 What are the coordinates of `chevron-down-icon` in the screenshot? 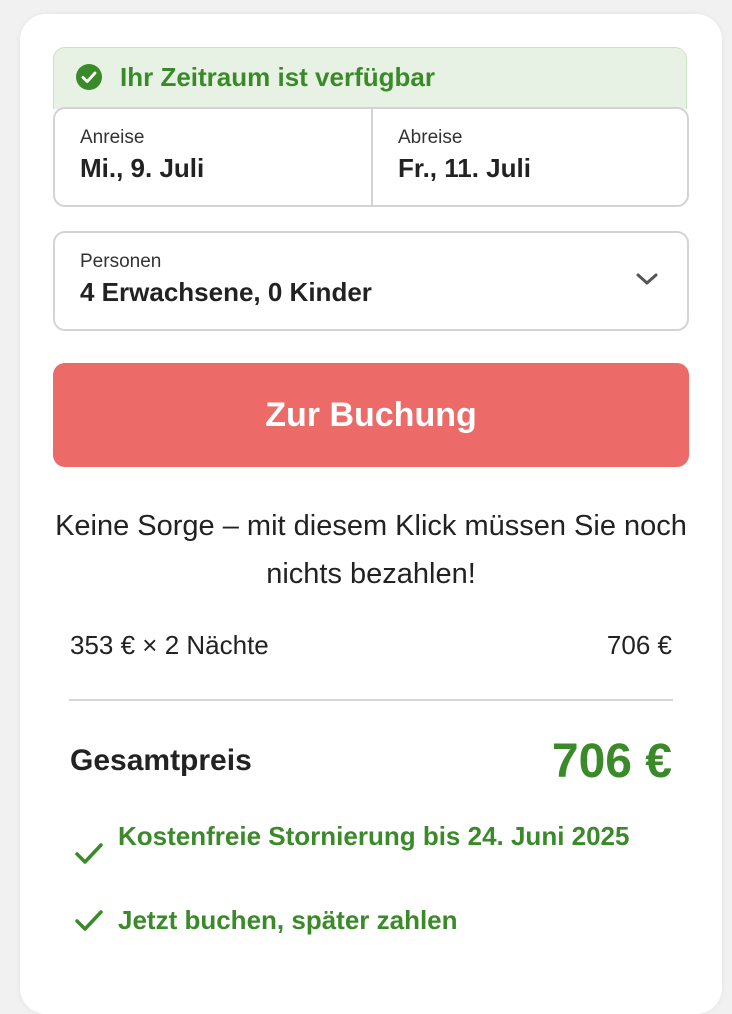 It's located at (647, 279).